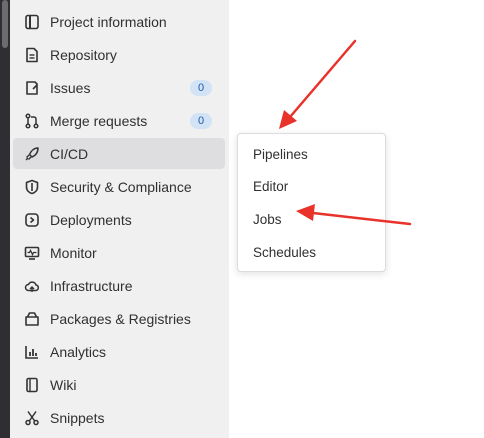  Describe the element at coordinates (32, 385) in the screenshot. I see `book-icon` at that location.